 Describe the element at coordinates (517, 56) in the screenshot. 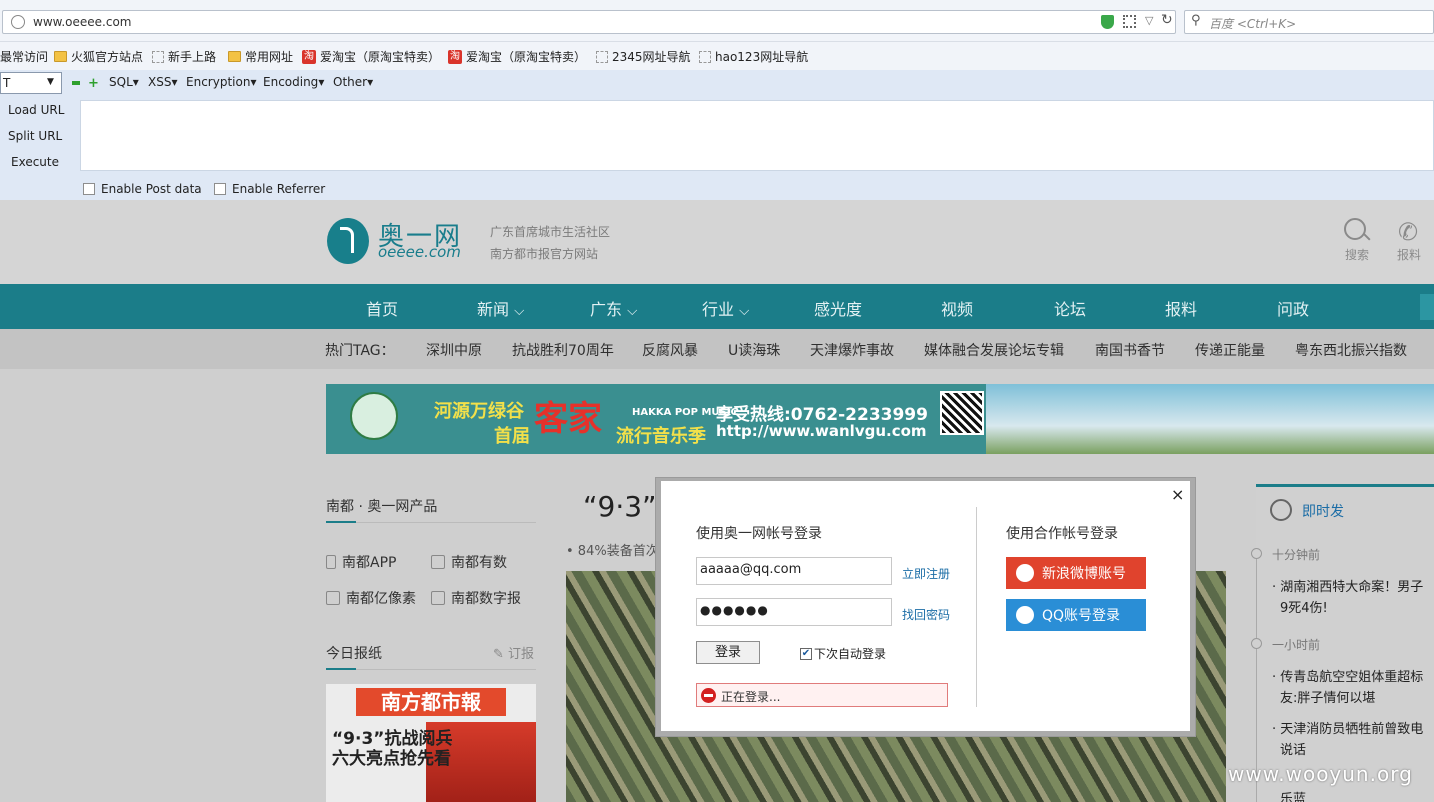

I see `bookmark-aitaobao-2: 淘爱淘宝（原淘宝特卖）` at that location.